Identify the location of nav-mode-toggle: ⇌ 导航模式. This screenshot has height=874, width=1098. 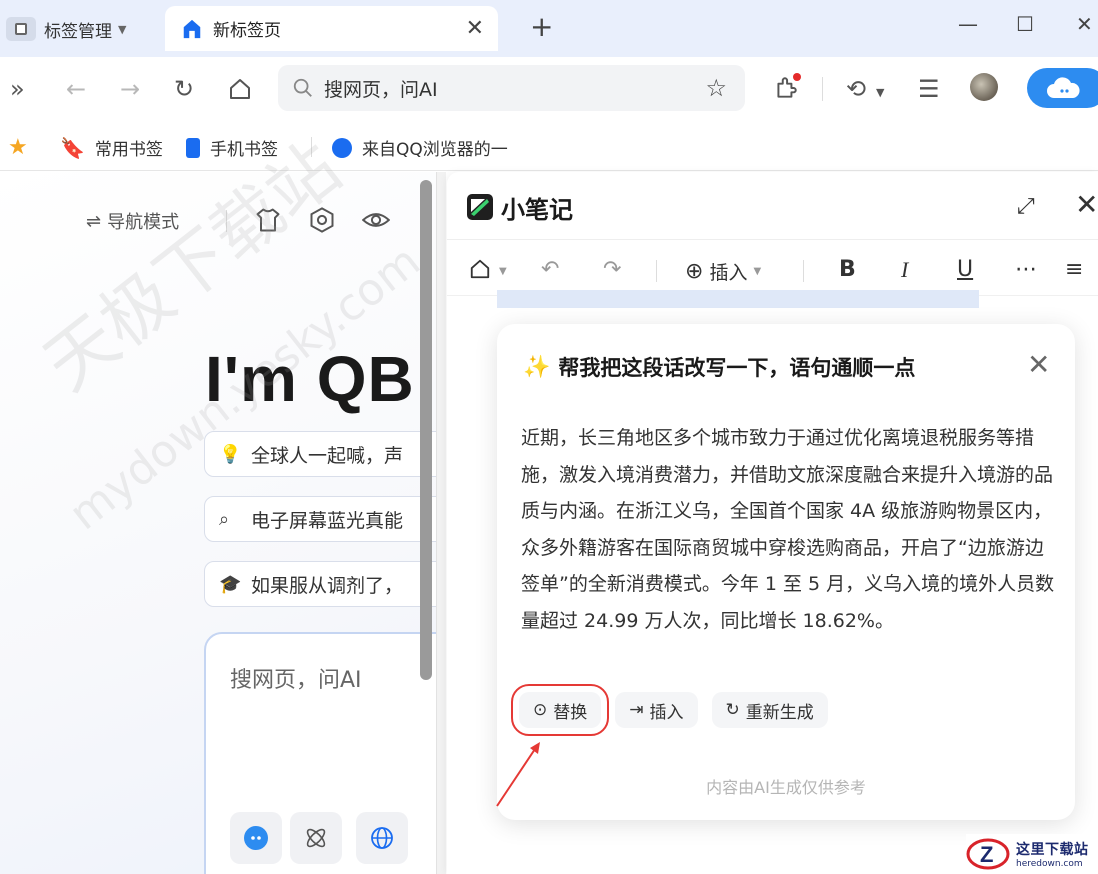
(132, 221).